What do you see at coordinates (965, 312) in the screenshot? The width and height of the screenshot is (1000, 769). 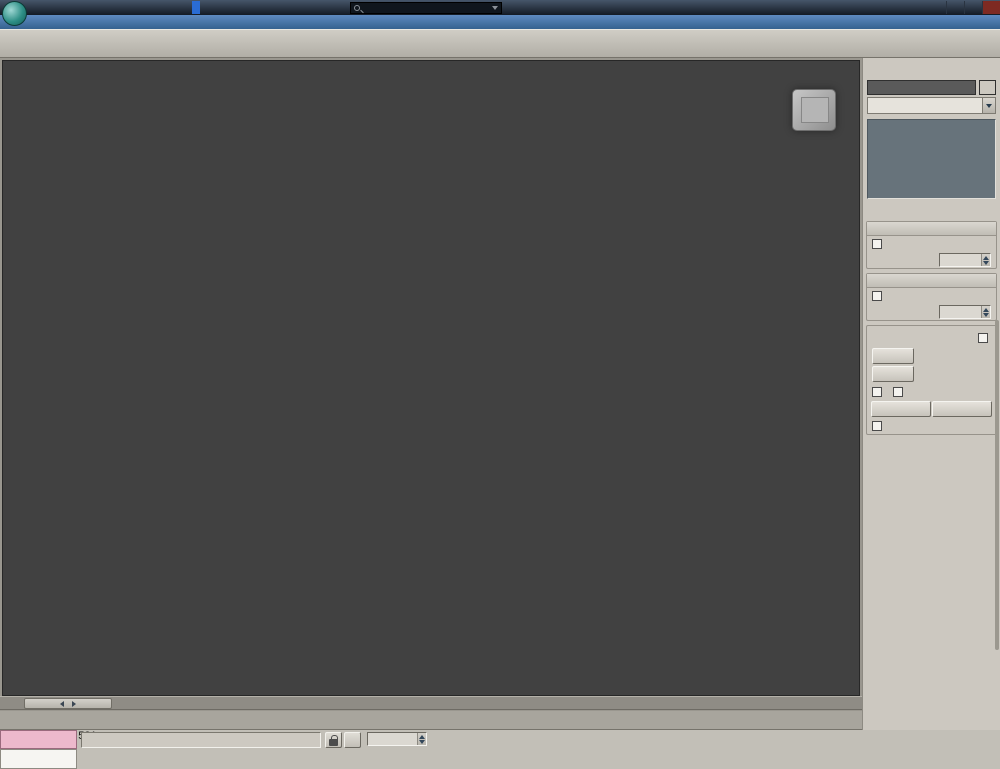 I see `weld-threshold-spinner` at bounding box center [965, 312].